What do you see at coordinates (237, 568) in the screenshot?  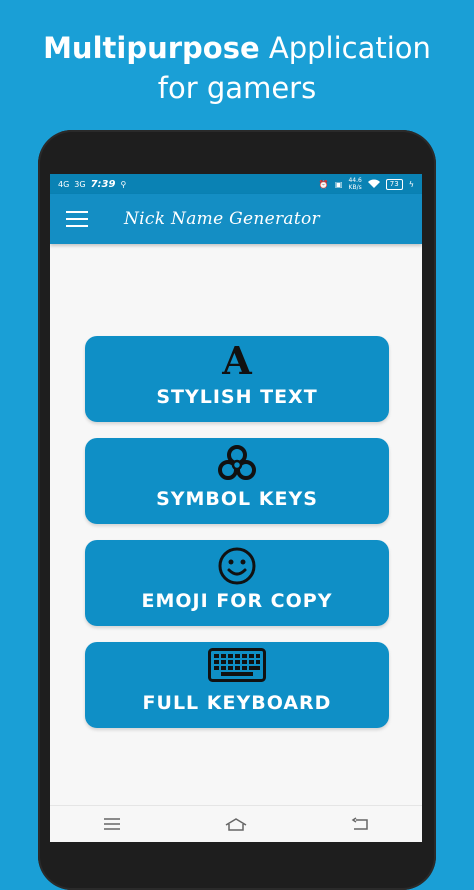 I see `smiley-face-icon` at bounding box center [237, 568].